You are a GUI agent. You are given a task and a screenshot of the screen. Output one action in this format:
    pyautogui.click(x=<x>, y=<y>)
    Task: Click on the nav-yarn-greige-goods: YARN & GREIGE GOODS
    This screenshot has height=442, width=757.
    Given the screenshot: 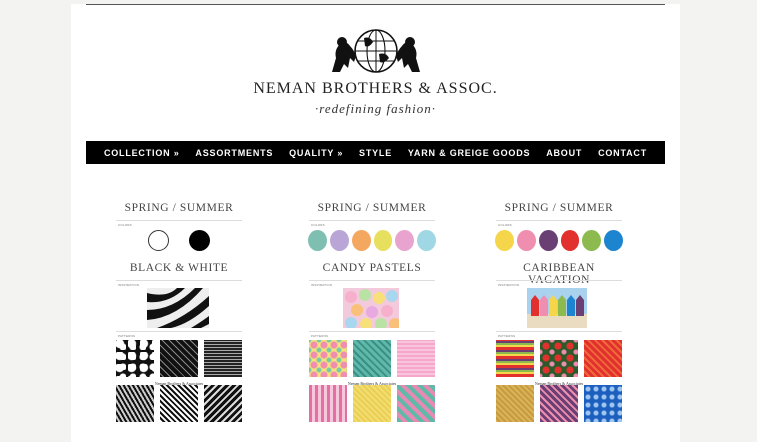 What is the action you would take?
    pyautogui.click(x=469, y=153)
    